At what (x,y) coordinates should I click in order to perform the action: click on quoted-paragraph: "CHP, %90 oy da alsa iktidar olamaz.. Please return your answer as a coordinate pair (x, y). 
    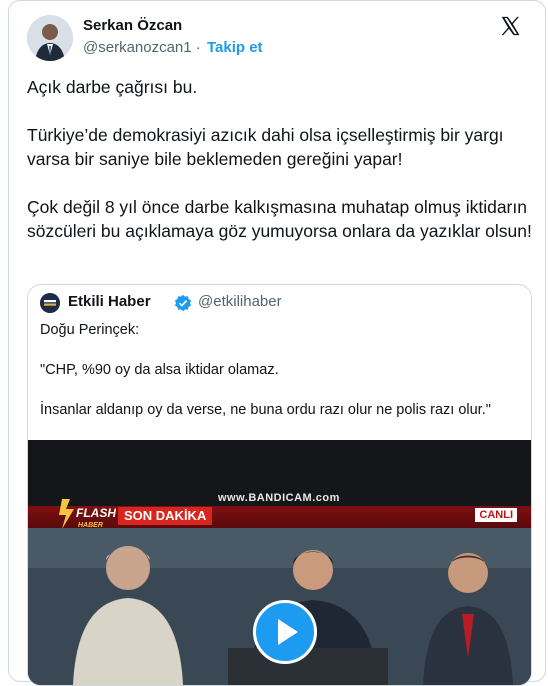
    Looking at the image, I should click on (159, 370).